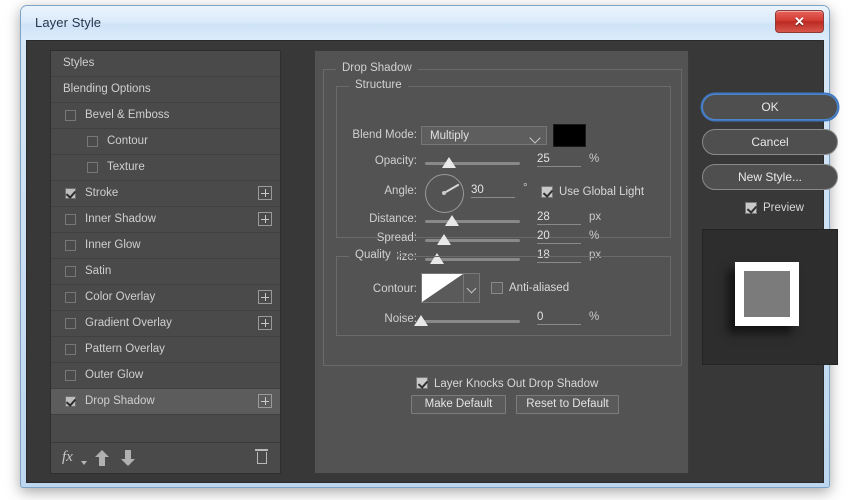 Image resolution: width=850 pixels, height=500 pixels. I want to click on angle-value: 30, so click(493, 191).